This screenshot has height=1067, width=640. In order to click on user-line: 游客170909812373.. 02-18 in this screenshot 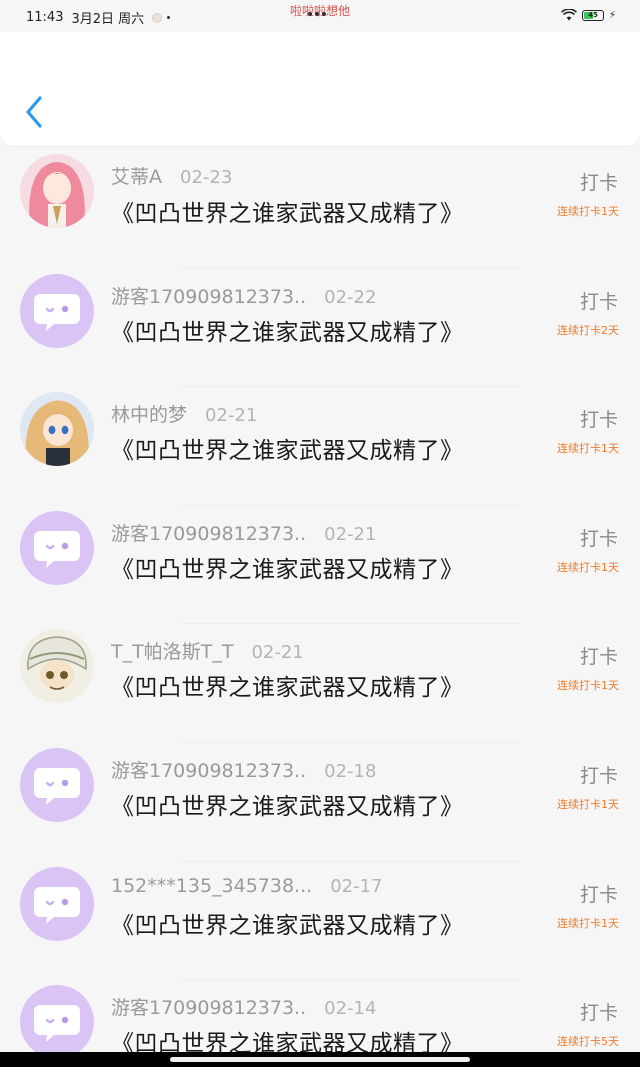, I will do `click(243, 769)`.